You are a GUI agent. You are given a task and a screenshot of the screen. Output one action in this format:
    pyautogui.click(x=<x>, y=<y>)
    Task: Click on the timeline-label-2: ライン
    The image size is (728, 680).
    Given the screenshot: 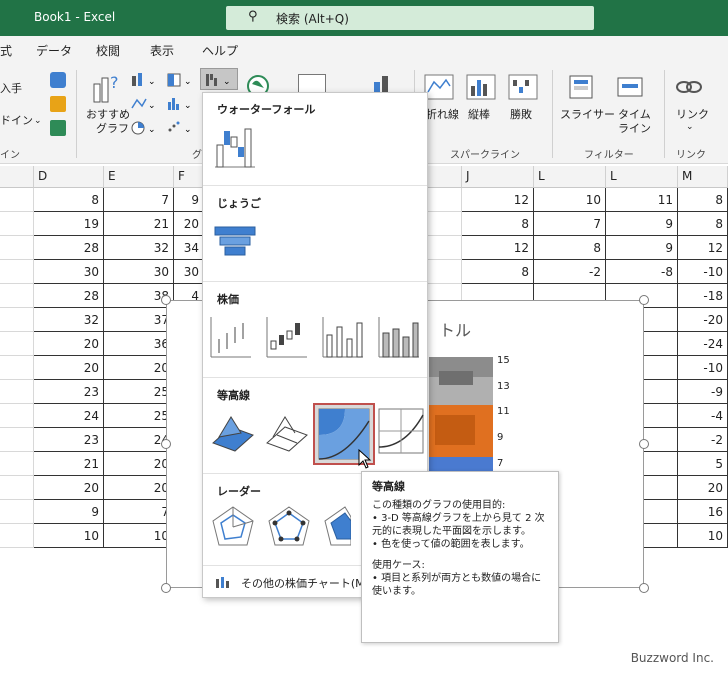 What is the action you would take?
    pyautogui.click(x=634, y=129)
    